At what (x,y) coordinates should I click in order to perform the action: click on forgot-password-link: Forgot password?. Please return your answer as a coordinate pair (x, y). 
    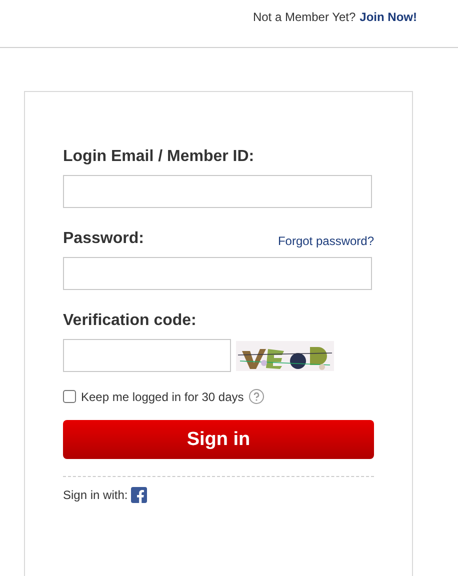
    Looking at the image, I should click on (326, 241).